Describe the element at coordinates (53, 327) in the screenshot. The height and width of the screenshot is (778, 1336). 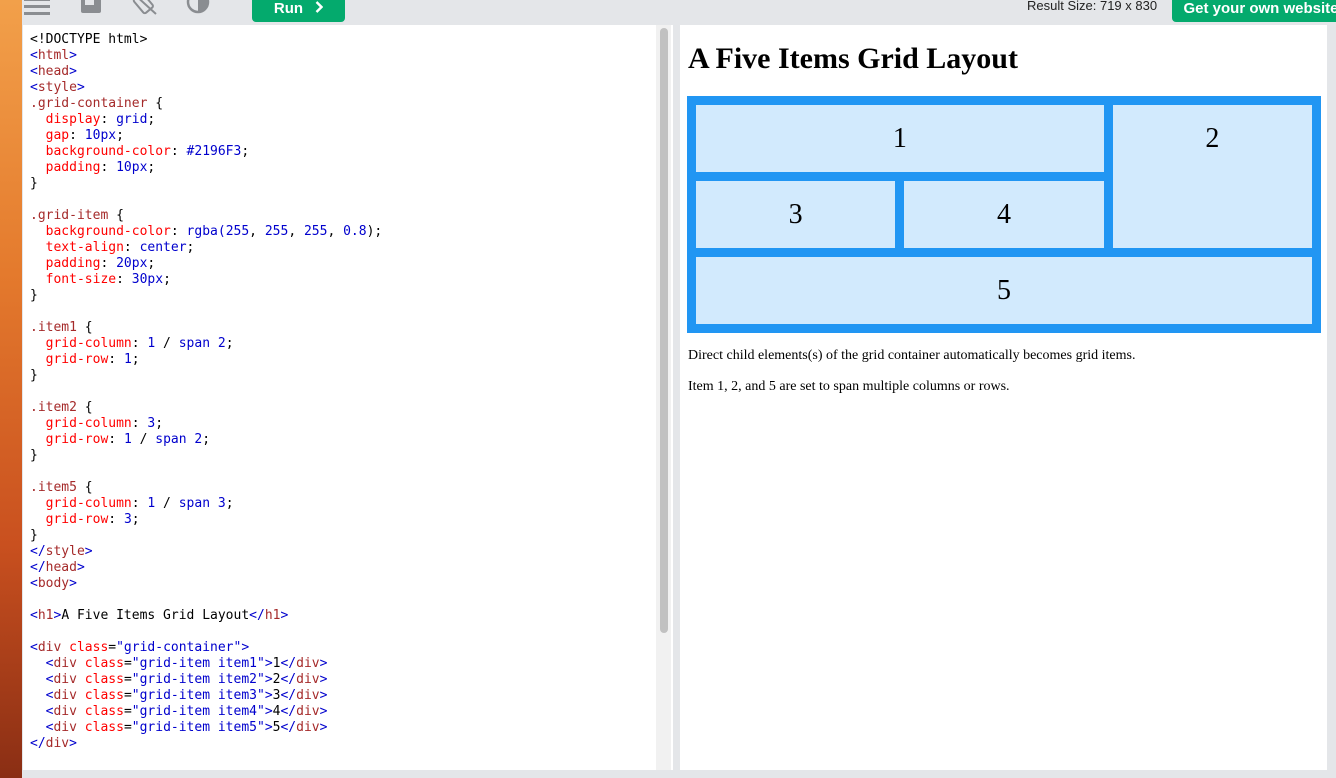
I see `code-token: .item1` at that location.